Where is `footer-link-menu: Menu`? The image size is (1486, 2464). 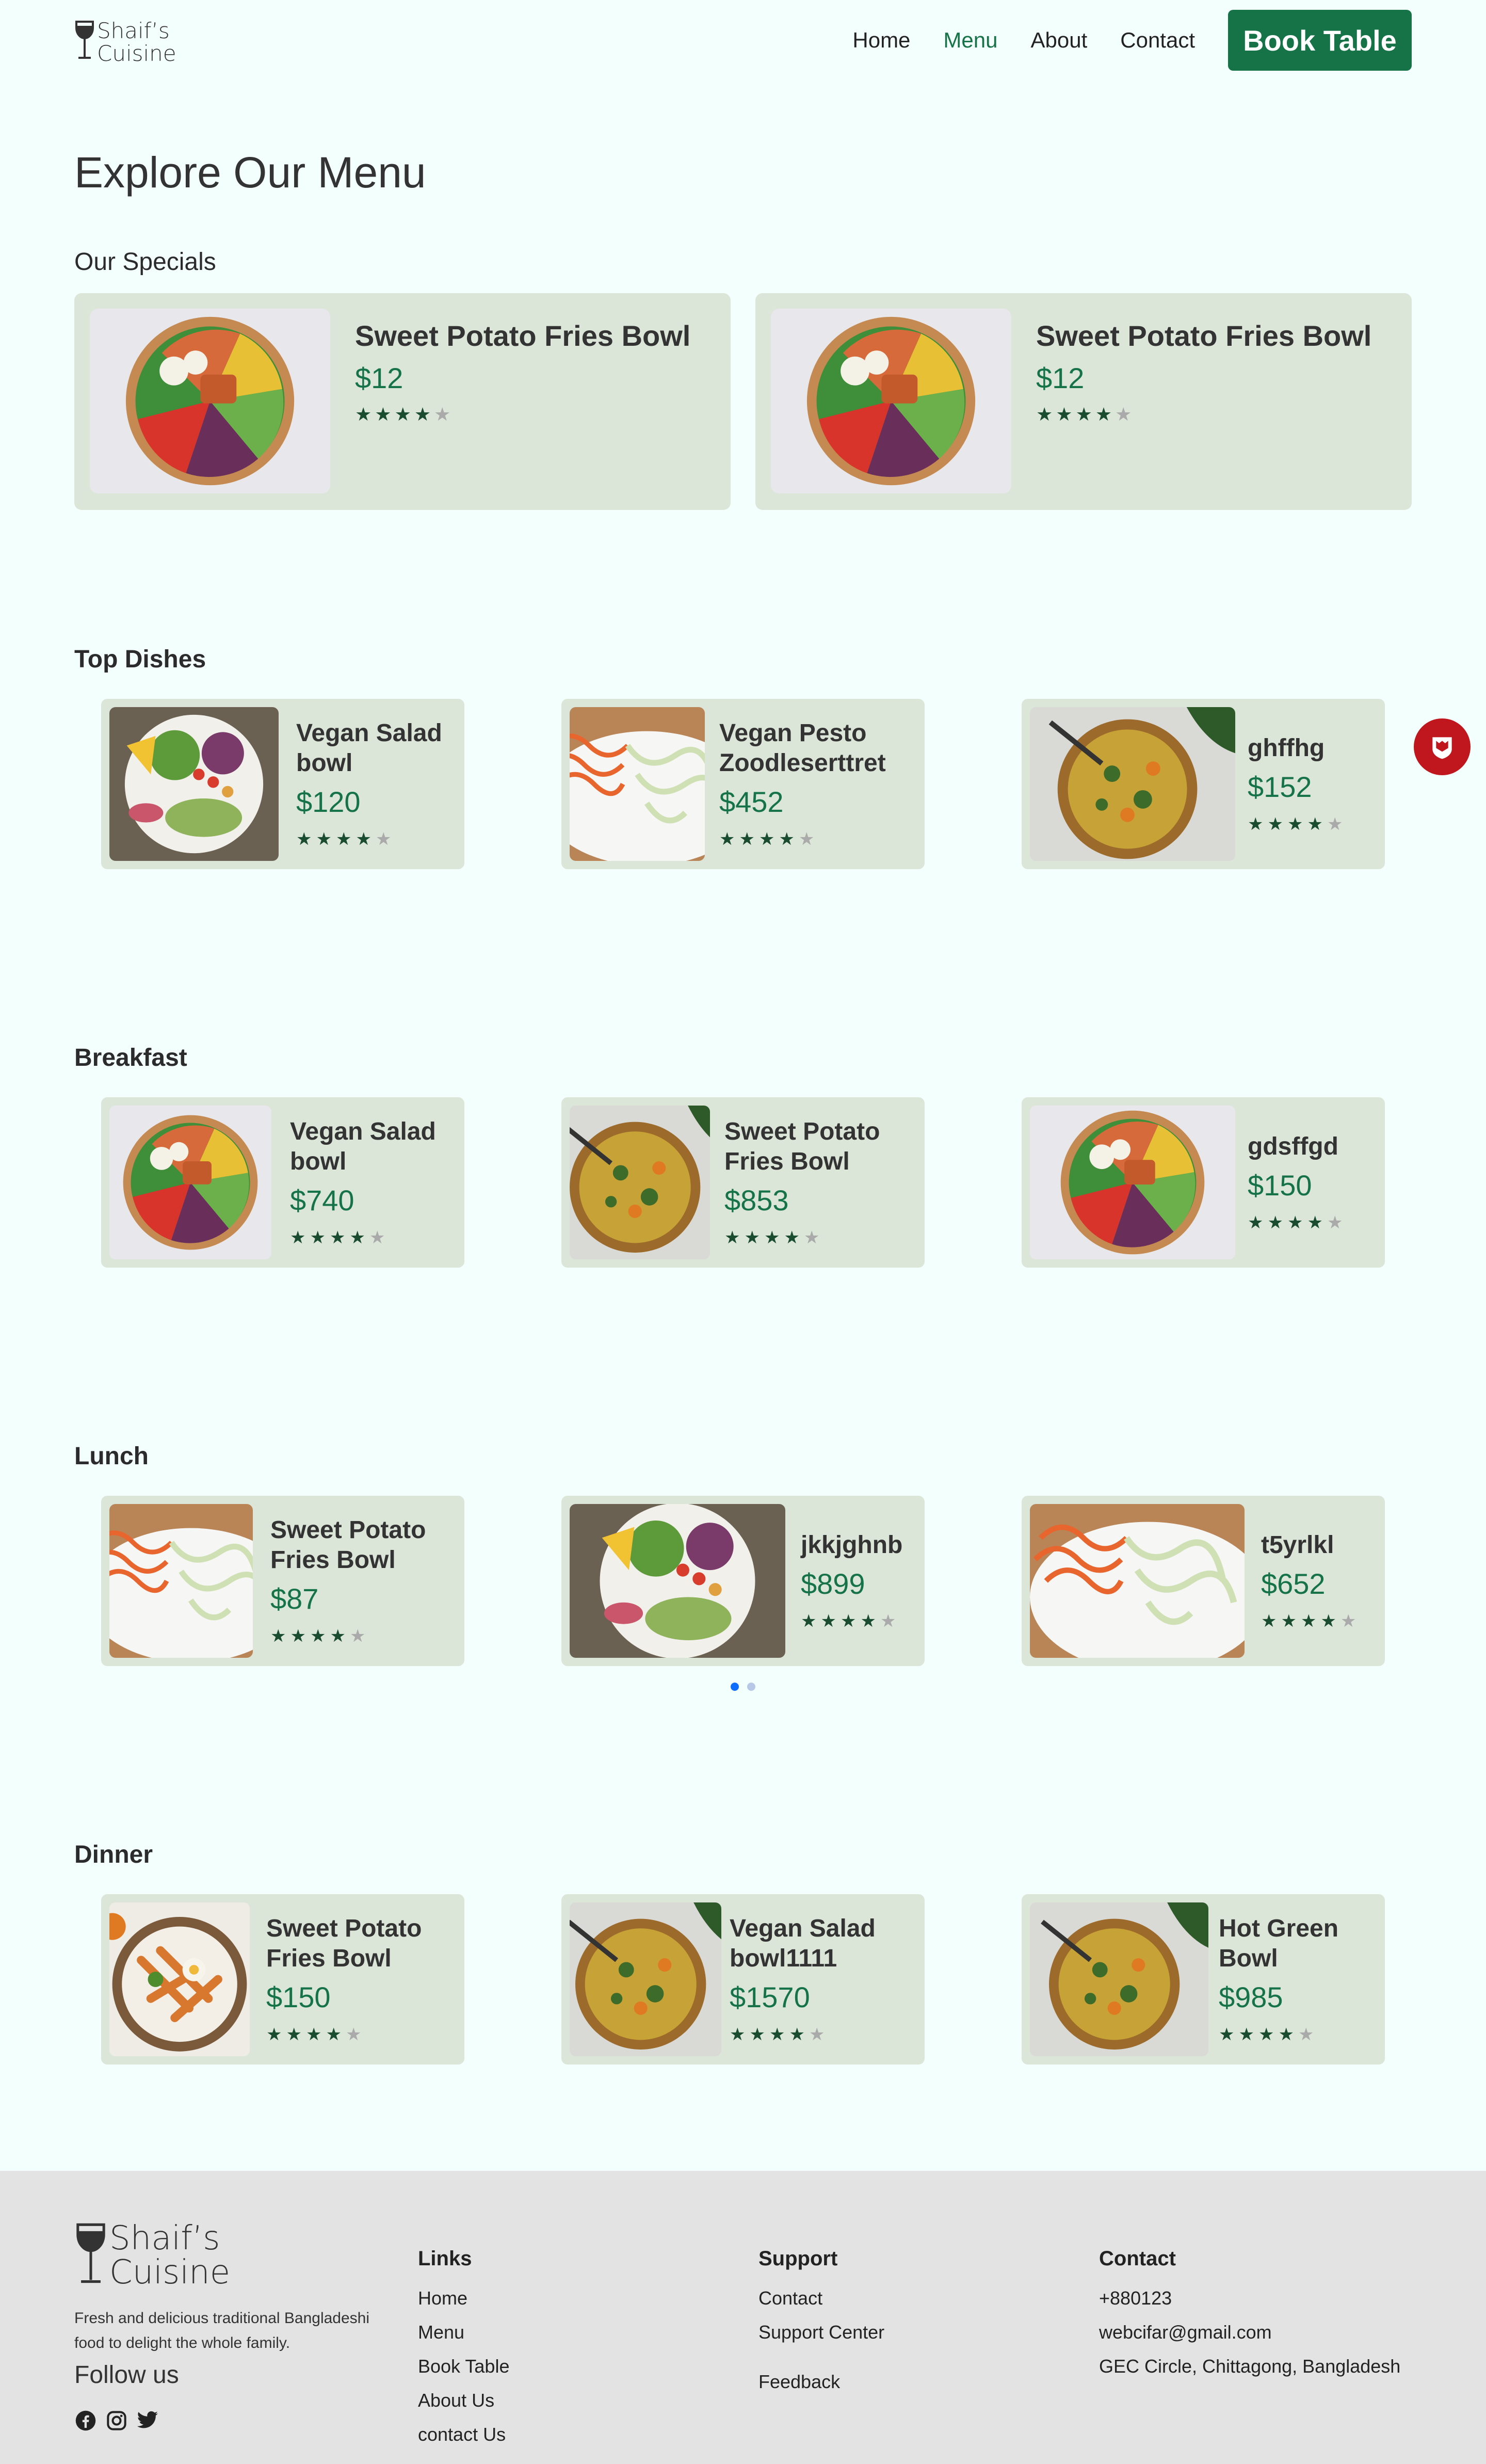 footer-link-menu: Menu is located at coordinates (464, 2332).